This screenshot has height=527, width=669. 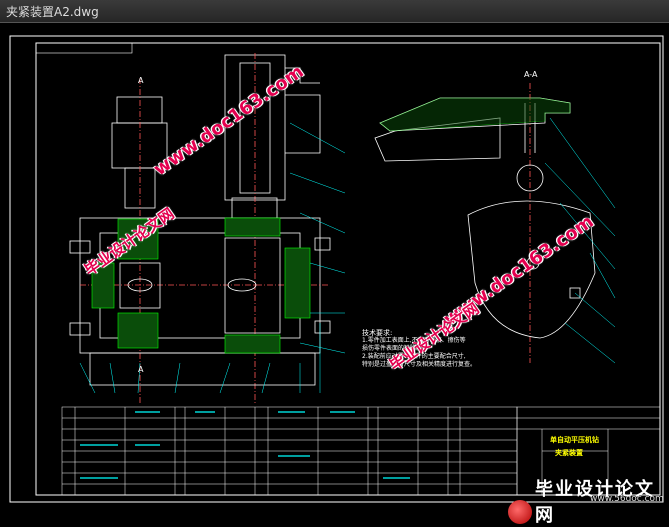 What do you see at coordinates (334, 11) in the screenshot?
I see `window-titlebar: 夹紧装置A2.dwg` at bounding box center [334, 11].